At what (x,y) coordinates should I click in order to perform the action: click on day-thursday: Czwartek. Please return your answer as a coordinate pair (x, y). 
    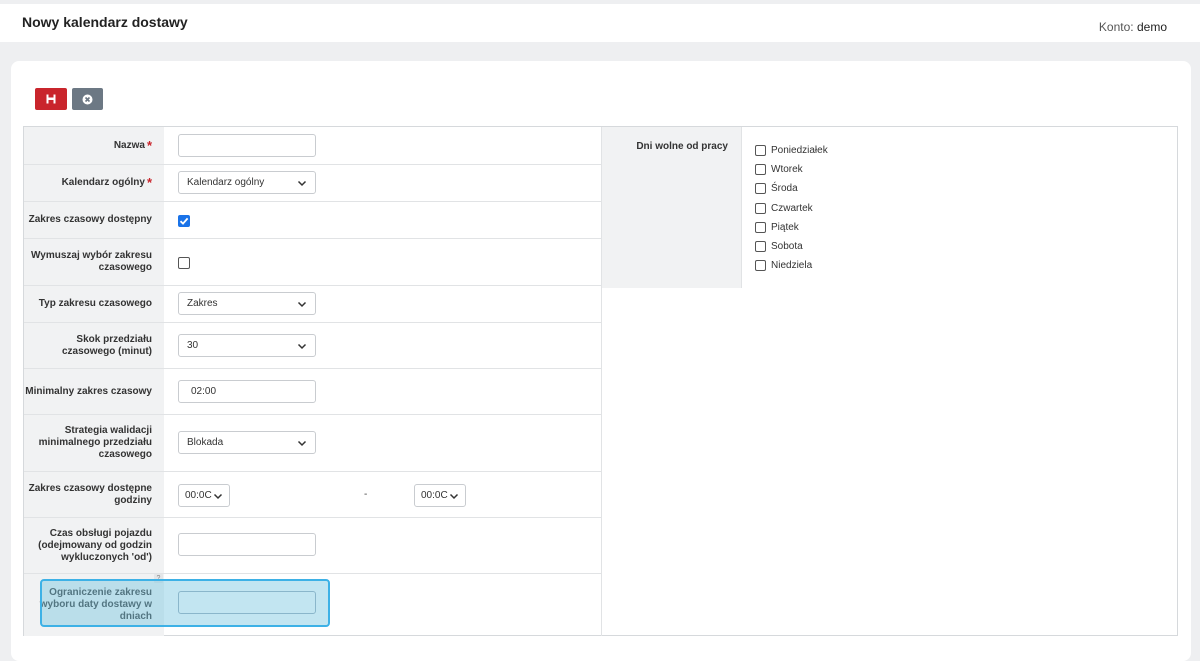
    Looking at the image, I should click on (791, 208).